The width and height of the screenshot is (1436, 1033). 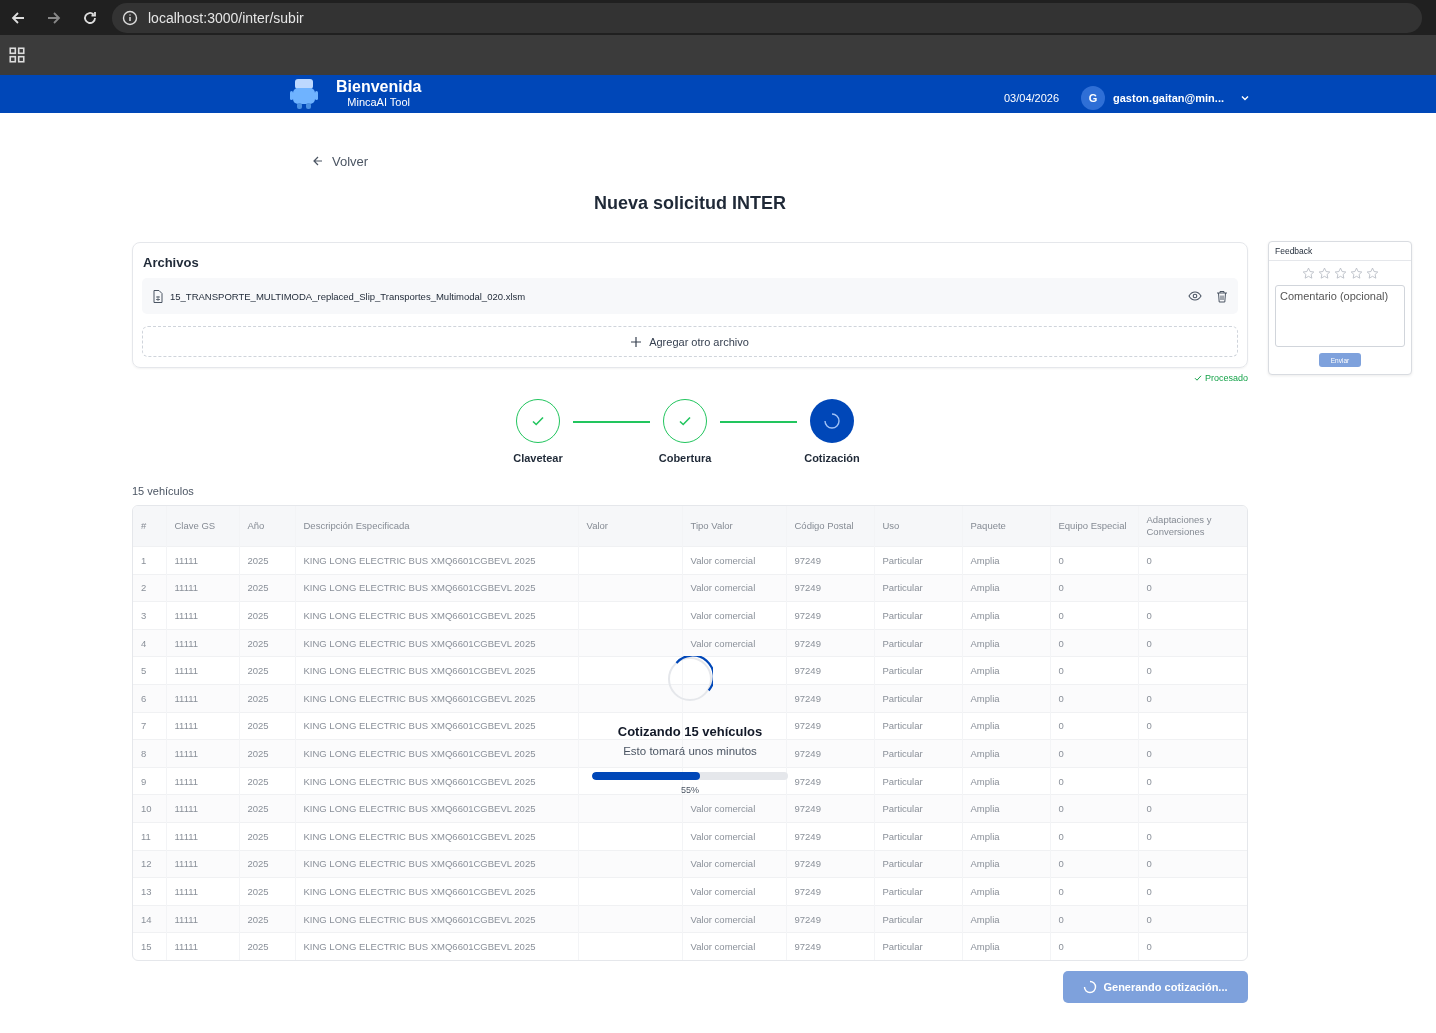 I want to click on table-cell: 15, so click(x=149, y=946).